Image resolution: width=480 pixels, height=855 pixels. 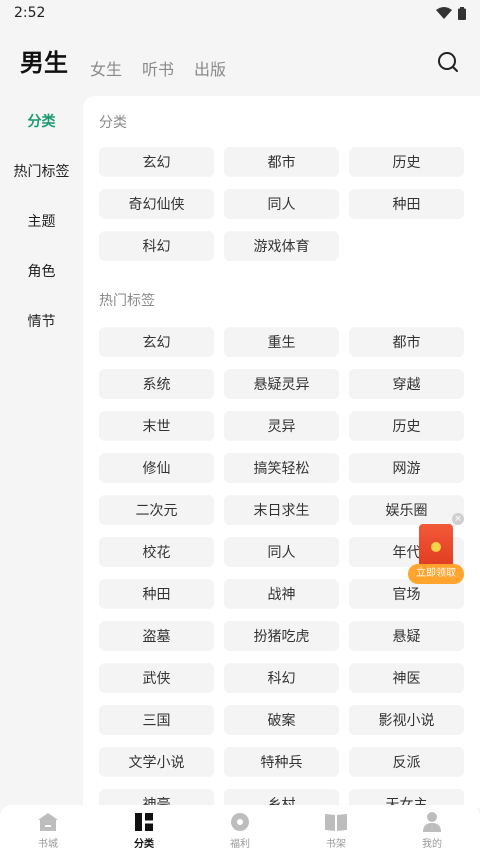 I want to click on profile-icon, so click(x=432, y=821).